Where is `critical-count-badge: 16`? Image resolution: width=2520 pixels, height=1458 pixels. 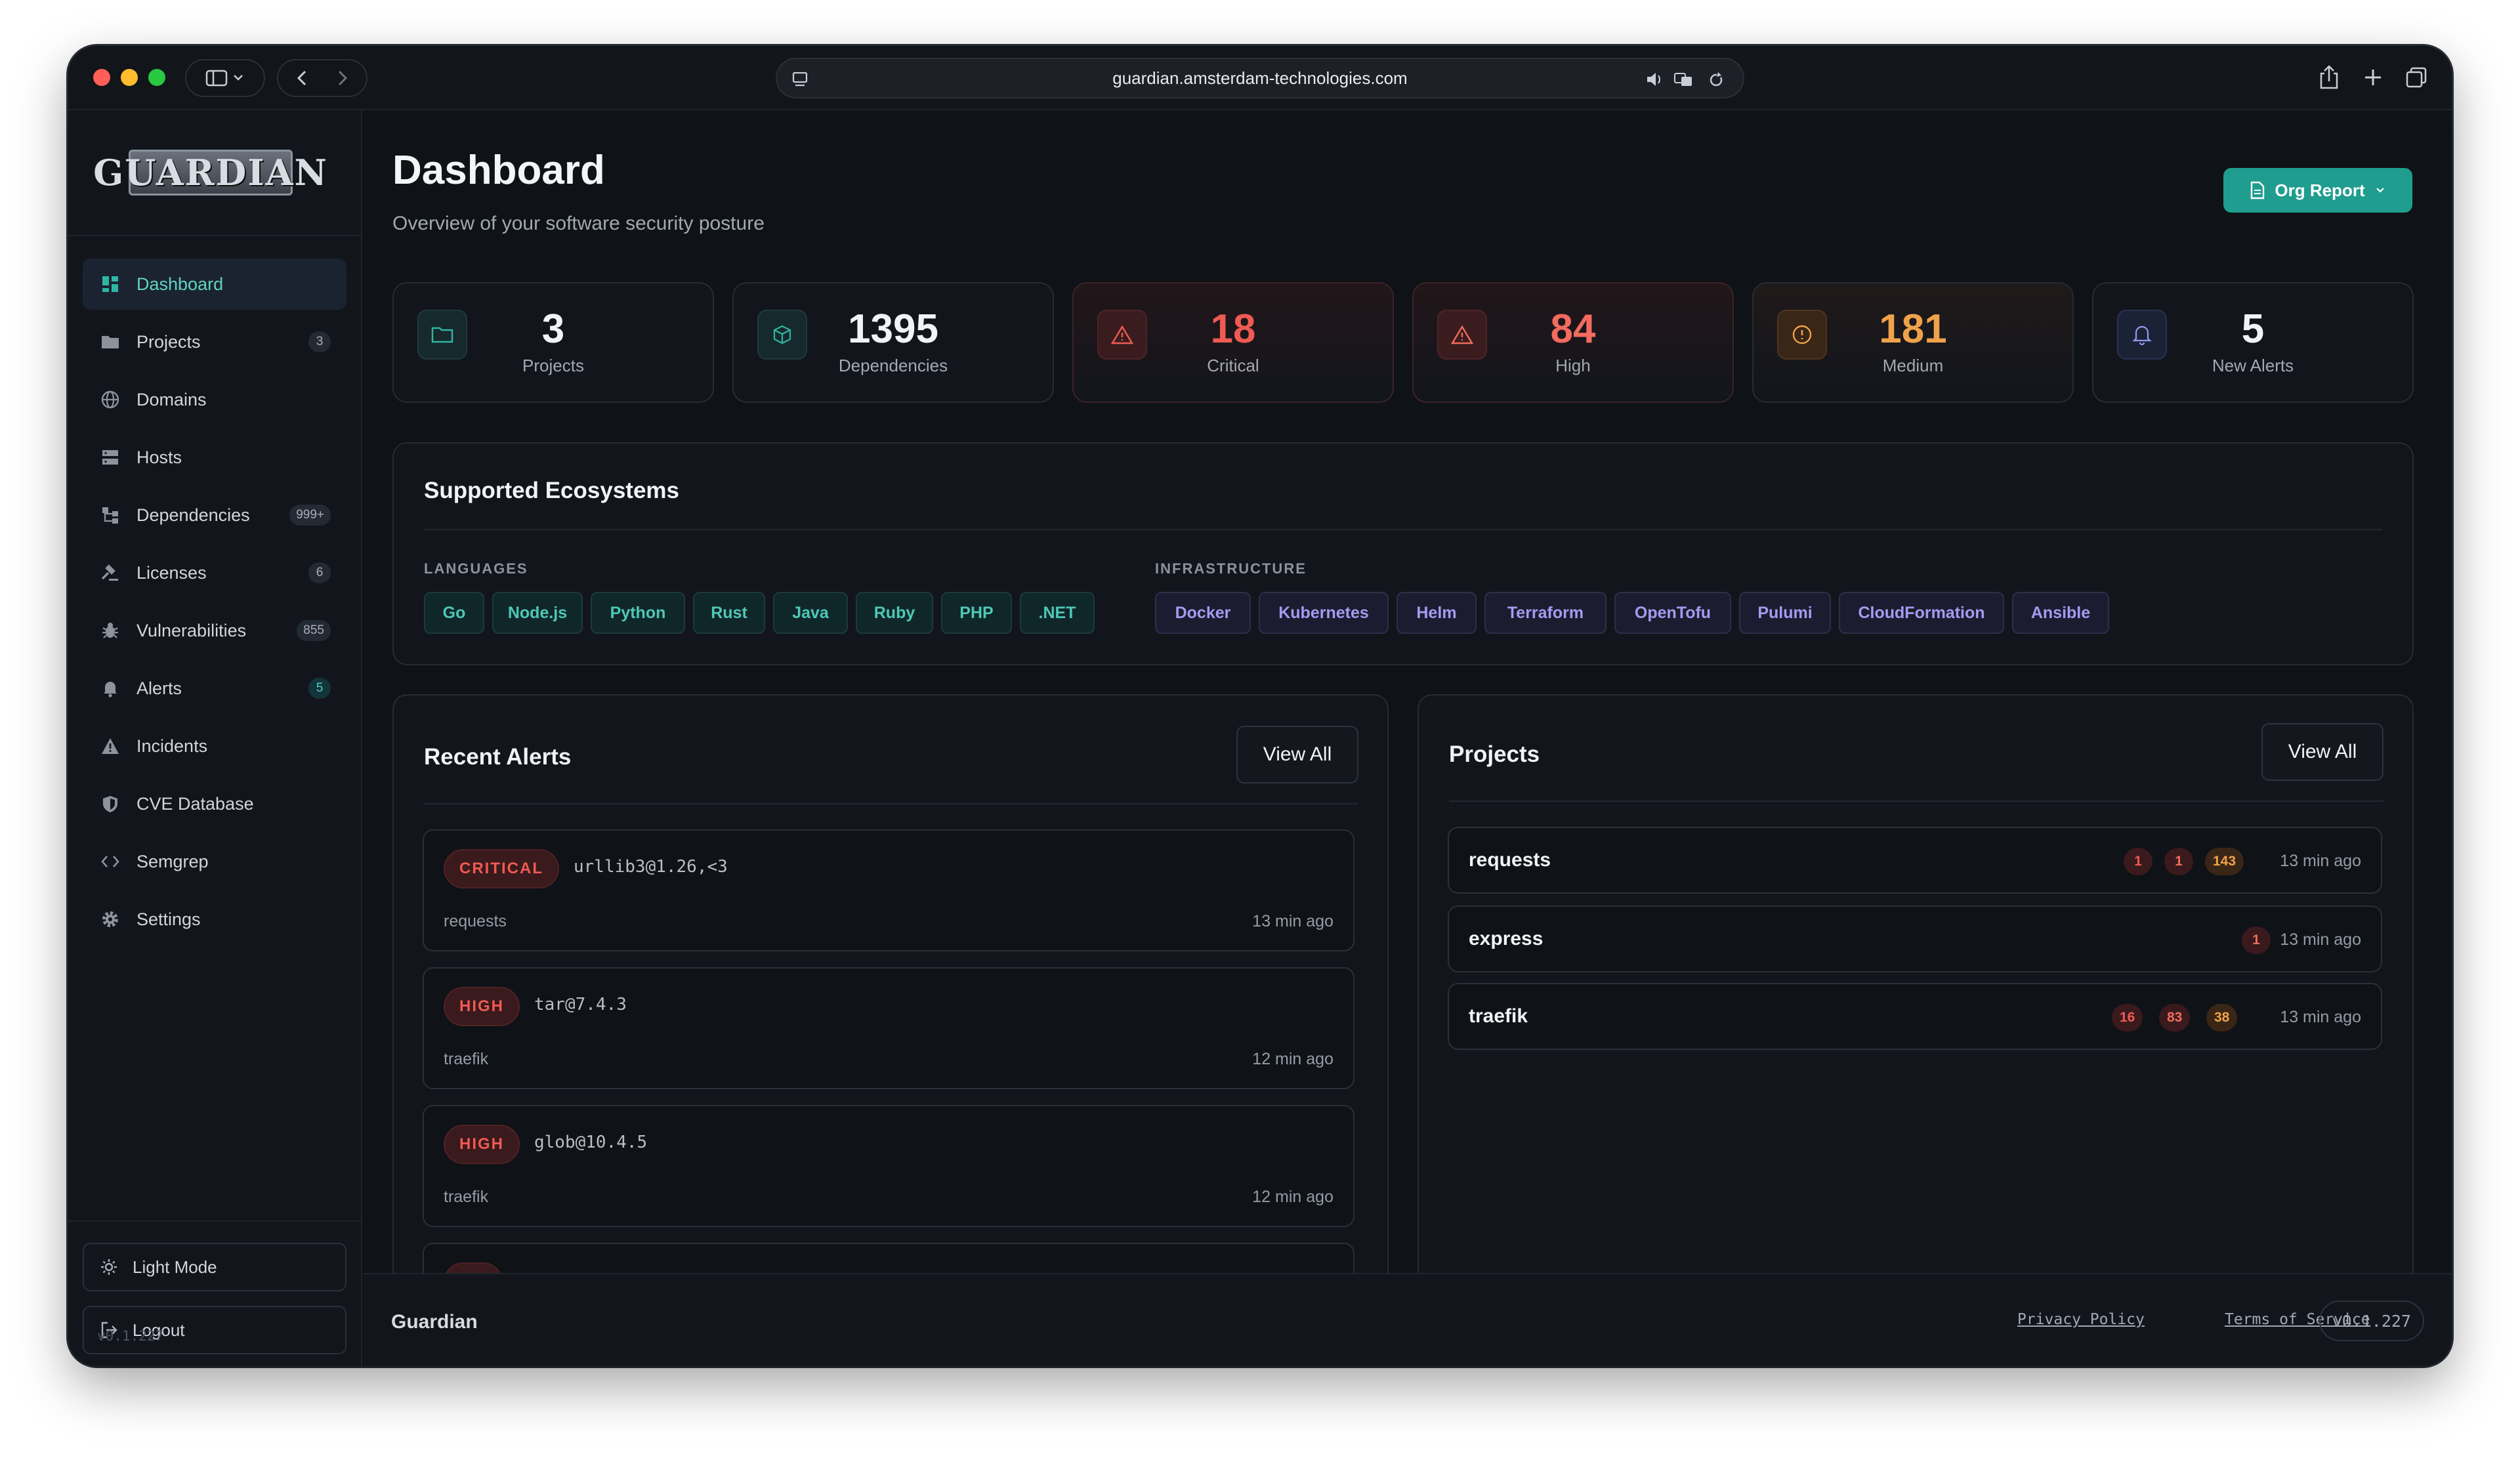
critical-count-badge: 16 is located at coordinates (2127, 1017).